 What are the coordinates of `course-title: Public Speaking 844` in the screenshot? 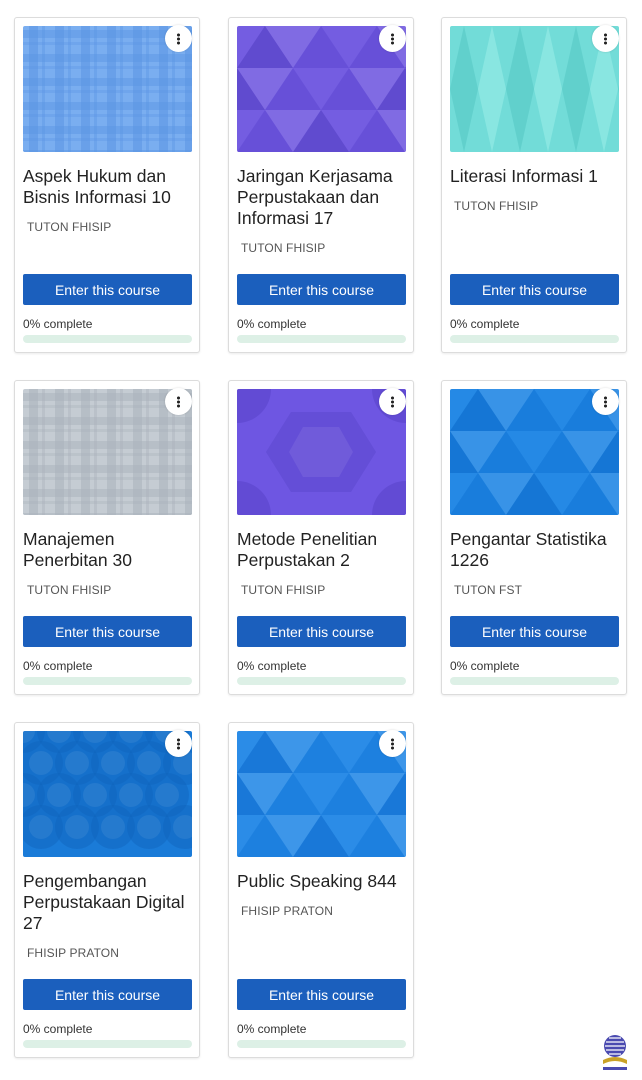 It's located at (323, 881).